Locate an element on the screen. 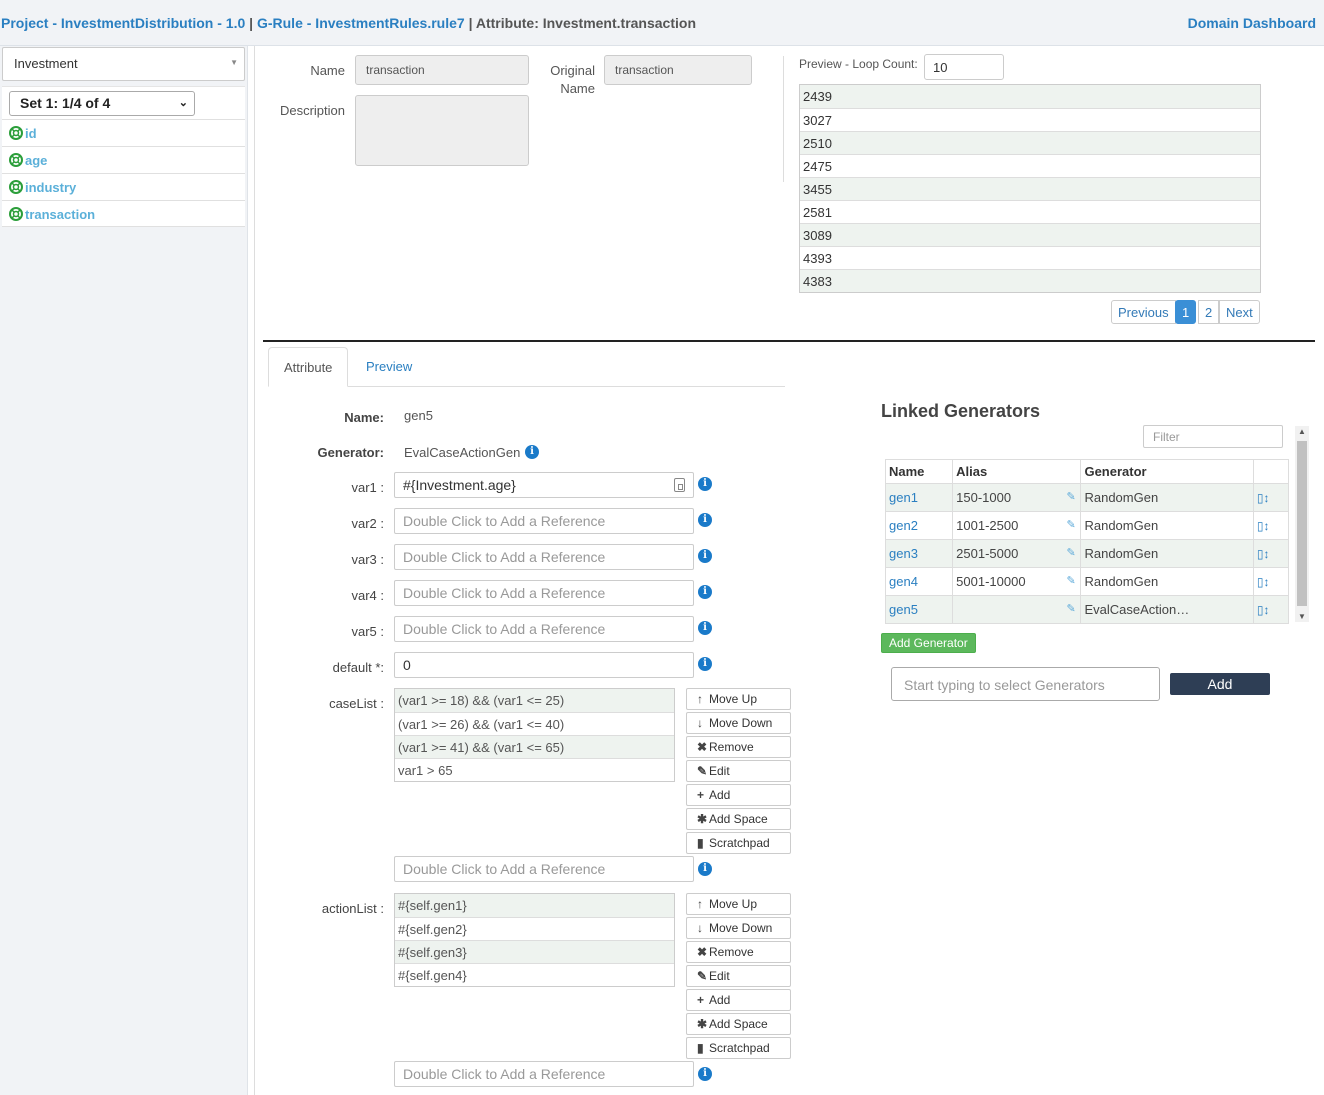 Image resolution: width=1324 pixels, height=1095 pixels. entity-select: Investment ▼ is located at coordinates (123, 64).